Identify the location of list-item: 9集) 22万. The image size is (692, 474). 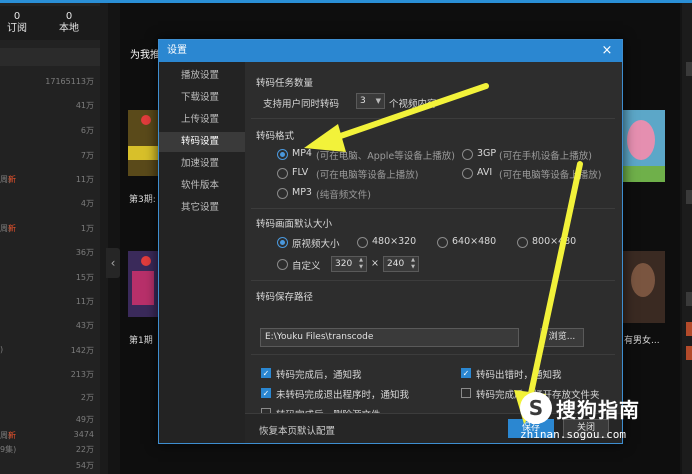
(50, 451).